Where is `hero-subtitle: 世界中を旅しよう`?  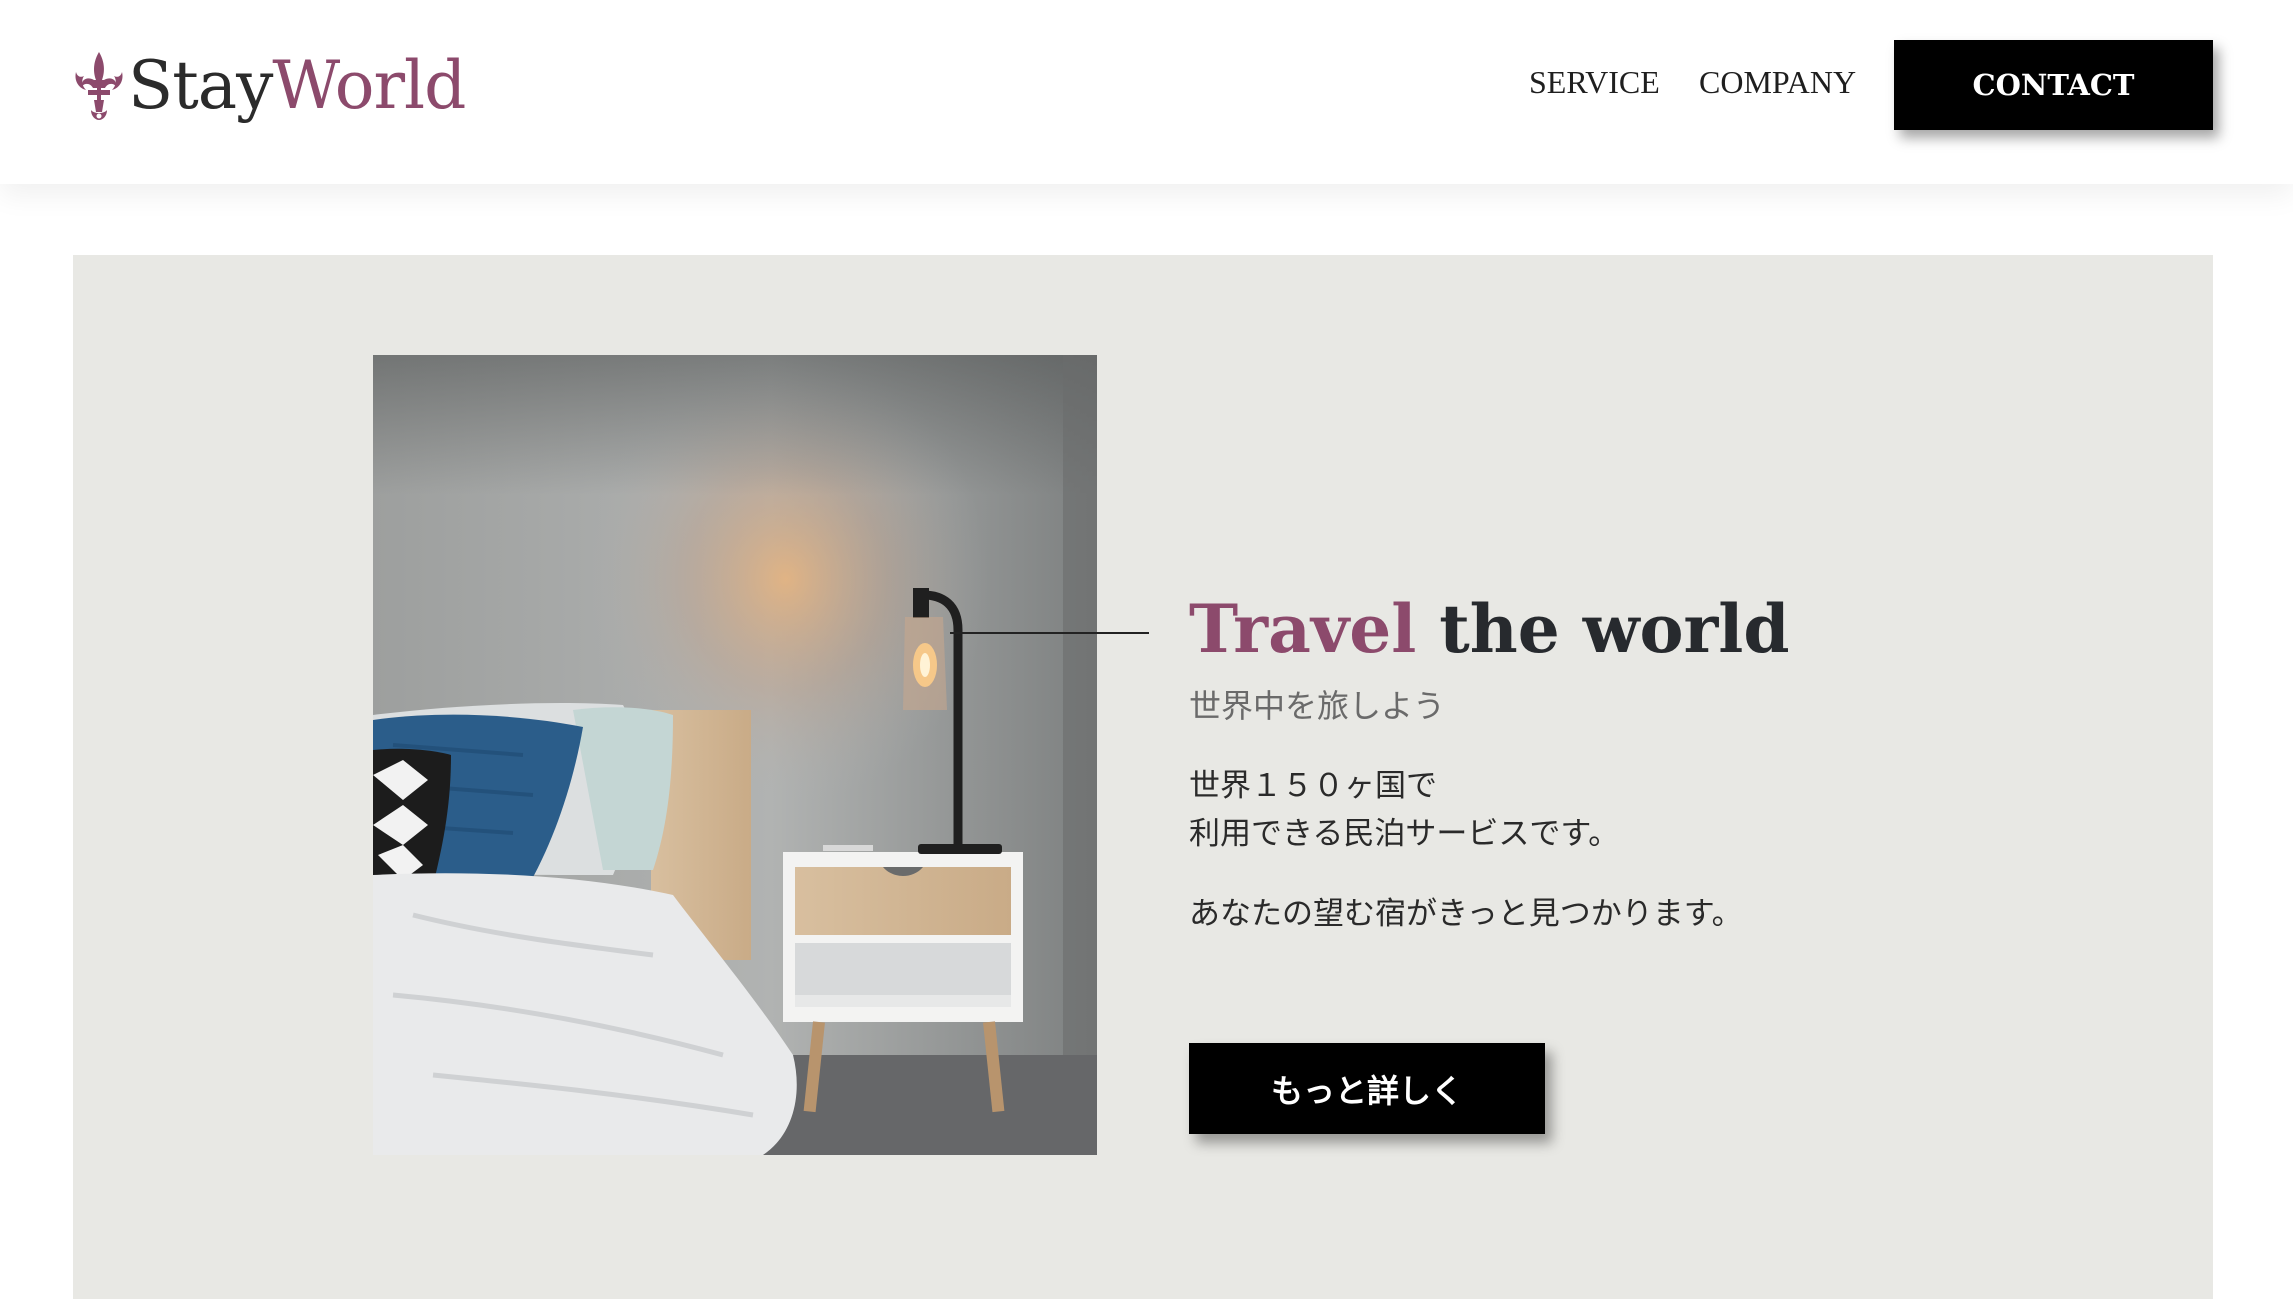 hero-subtitle: 世界中を旅しよう is located at coordinates (1317, 706).